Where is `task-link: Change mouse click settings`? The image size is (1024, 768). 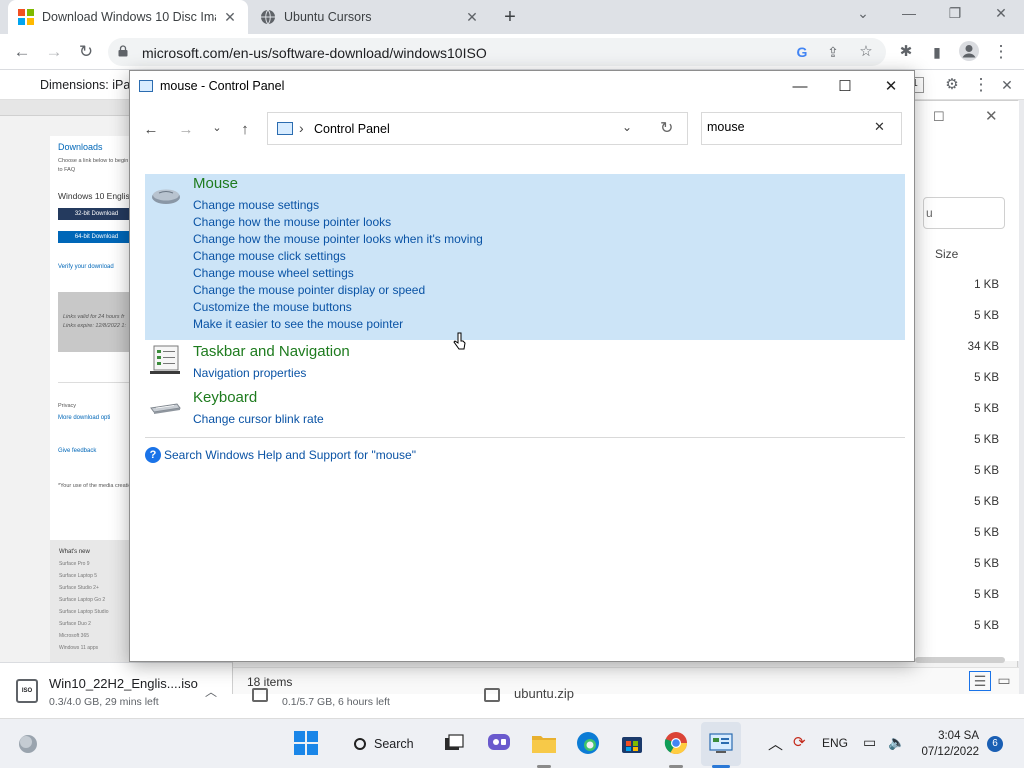
task-link: Change mouse click settings is located at coordinates (269, 256).